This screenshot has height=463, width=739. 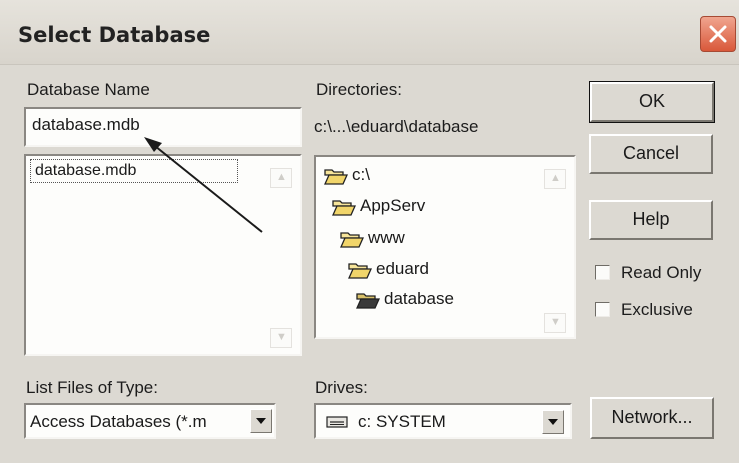 I want to click on file-type-dropdown-button, so click(x=261, y=421).